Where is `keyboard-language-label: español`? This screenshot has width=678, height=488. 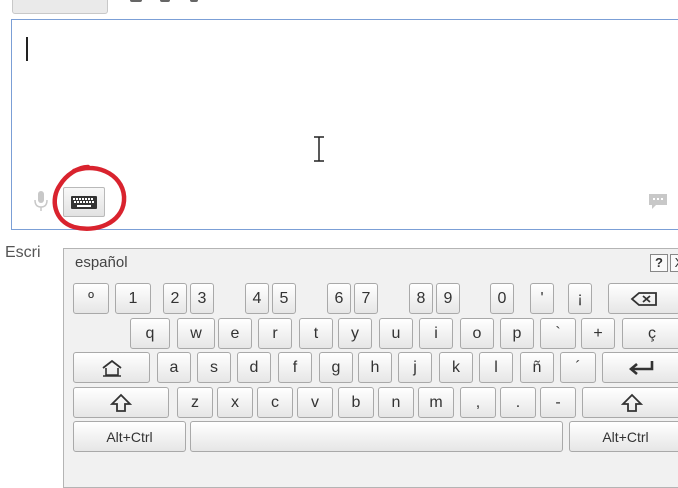
keyboard-language-label: español is located at coordinates (101, 262).